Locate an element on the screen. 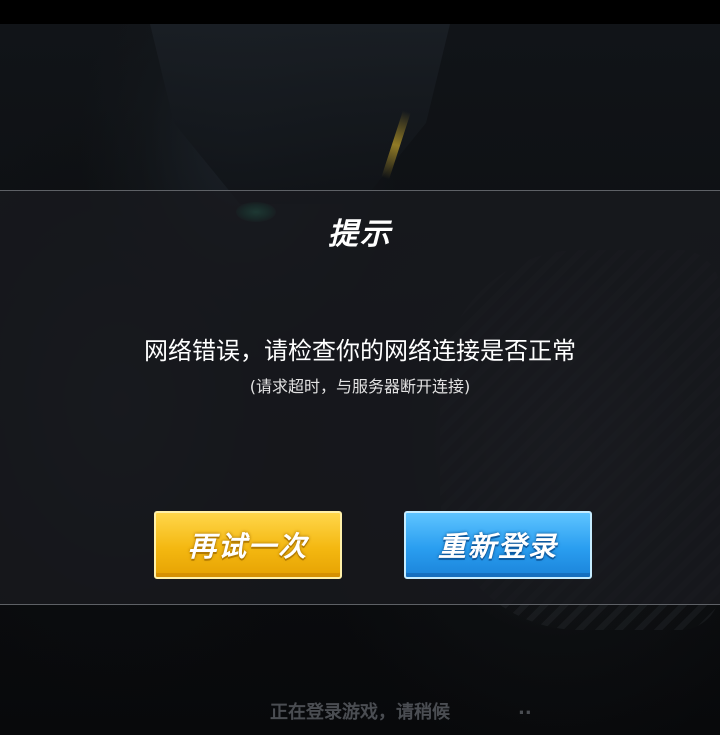 The image size is (720, 735). retry-button-label: 再试一次 is located at coordinates (247, 546).